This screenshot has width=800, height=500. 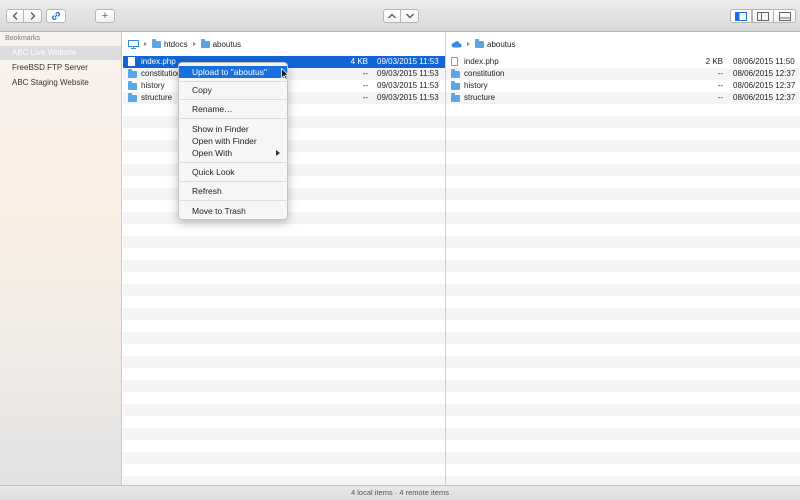 I want to click on sidebar-left-icon, so click(x=741, y=16).